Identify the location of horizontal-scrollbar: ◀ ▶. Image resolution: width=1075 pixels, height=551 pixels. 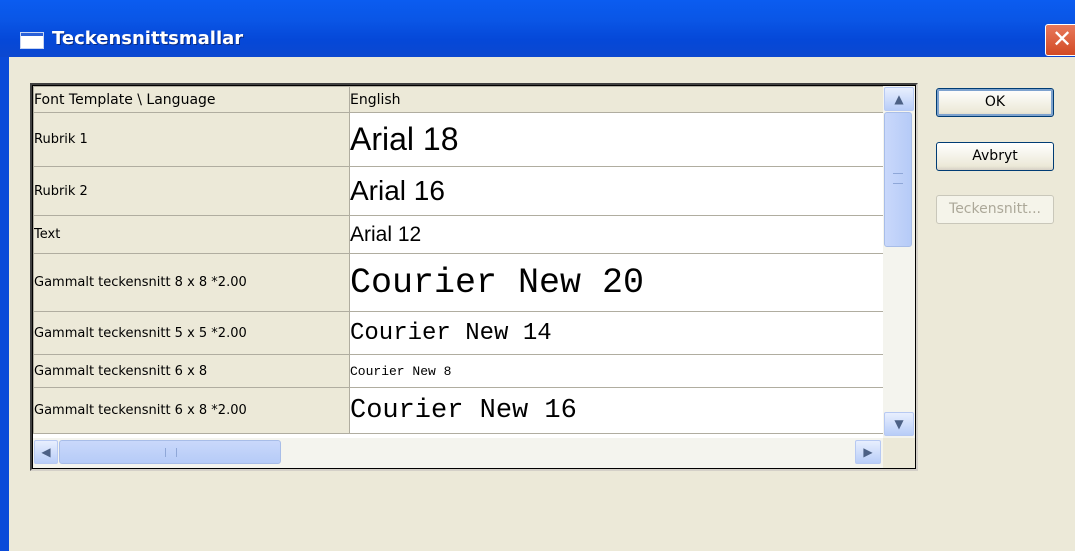
(458, 453).